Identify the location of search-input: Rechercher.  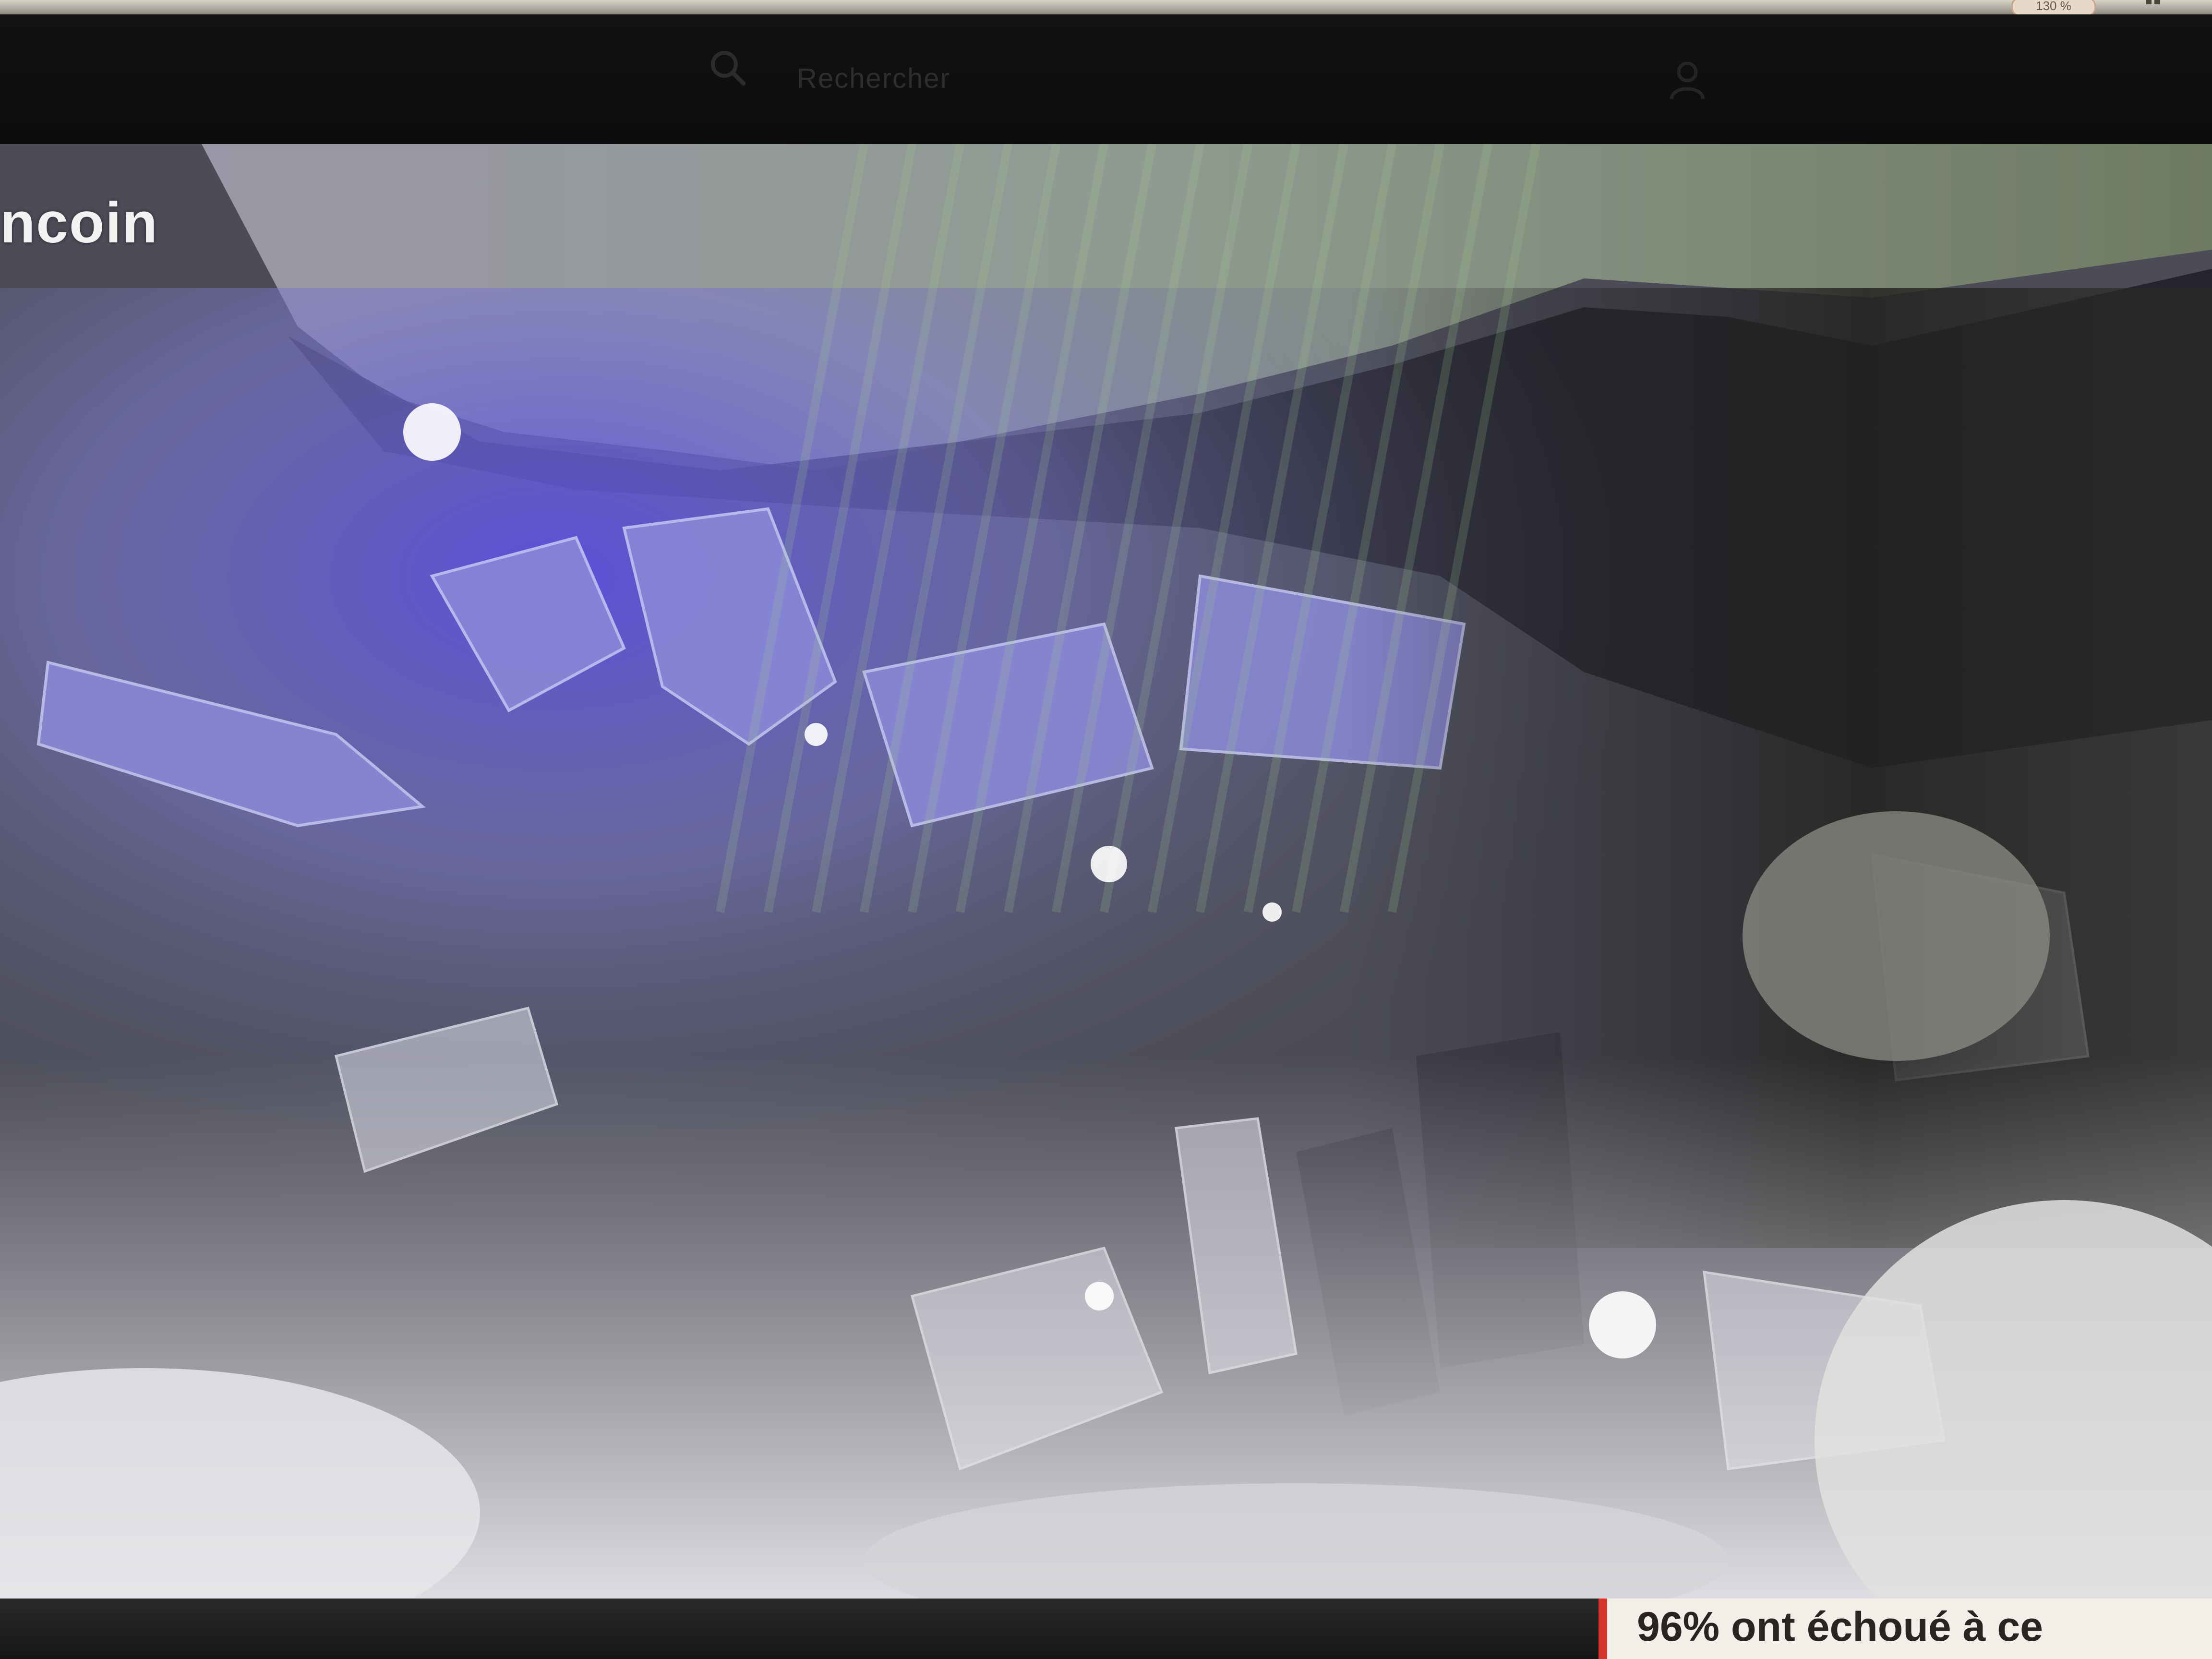
(873, 78).